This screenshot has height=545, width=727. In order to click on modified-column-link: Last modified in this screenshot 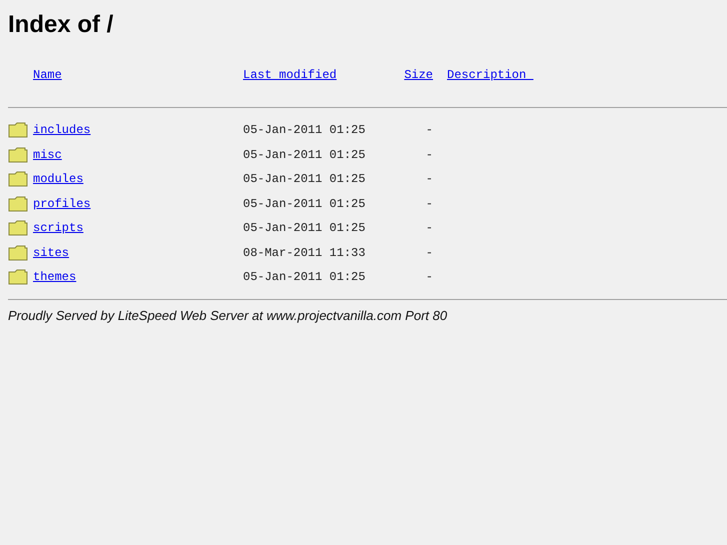, I will do `click(290, 75)`.